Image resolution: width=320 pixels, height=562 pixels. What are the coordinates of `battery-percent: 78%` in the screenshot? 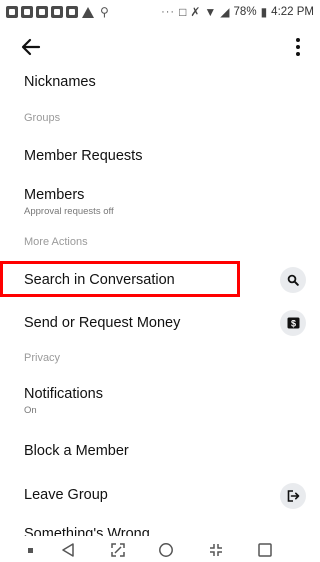 It's located at (245, 12).